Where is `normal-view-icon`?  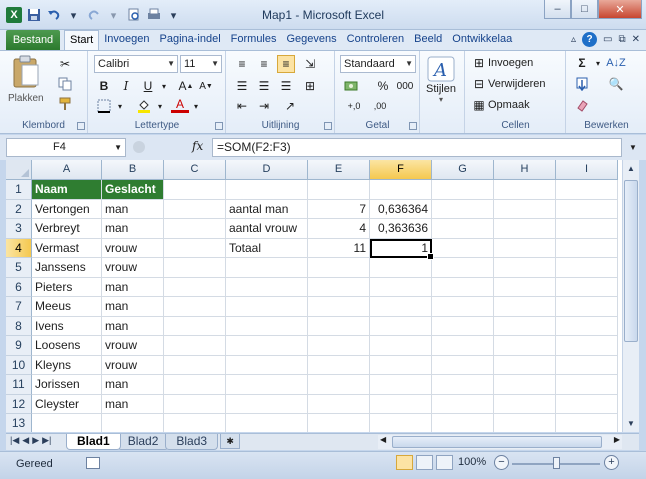 normal-view-icon is located at coordinates (404, 462).